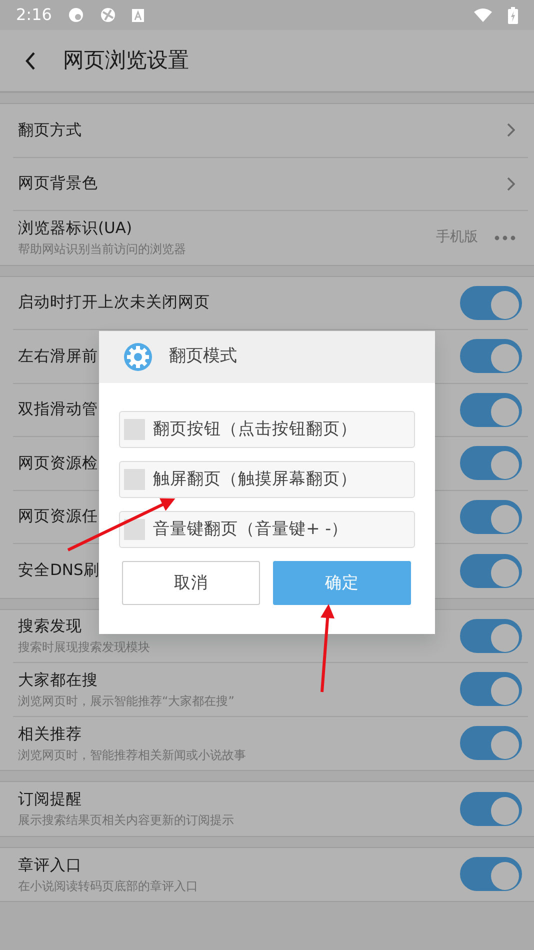  I want to click on setting-description: 浏览网页时，智能推荐相关新闻或小说故事, so click(132, 755).